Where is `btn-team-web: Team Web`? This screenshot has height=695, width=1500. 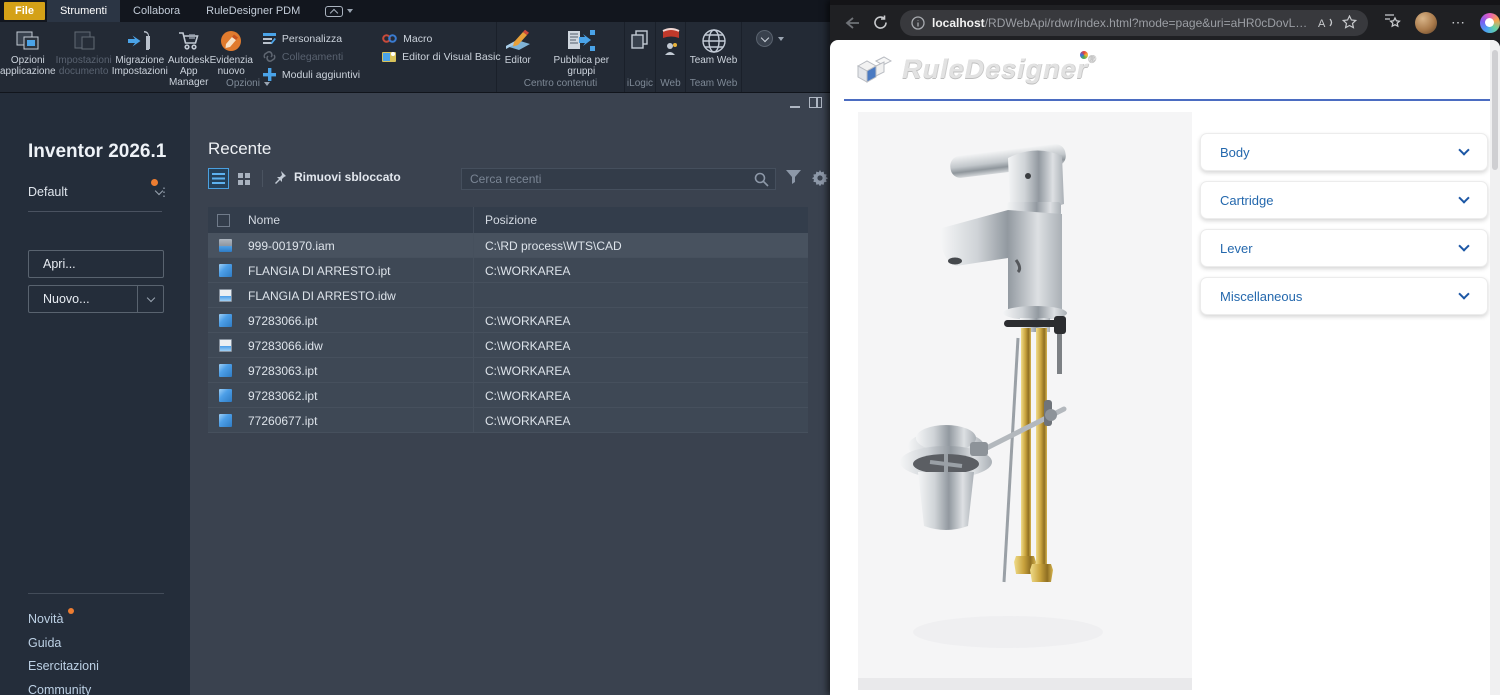 btn-team-web: Team Web is located at coordinates (713, 45).